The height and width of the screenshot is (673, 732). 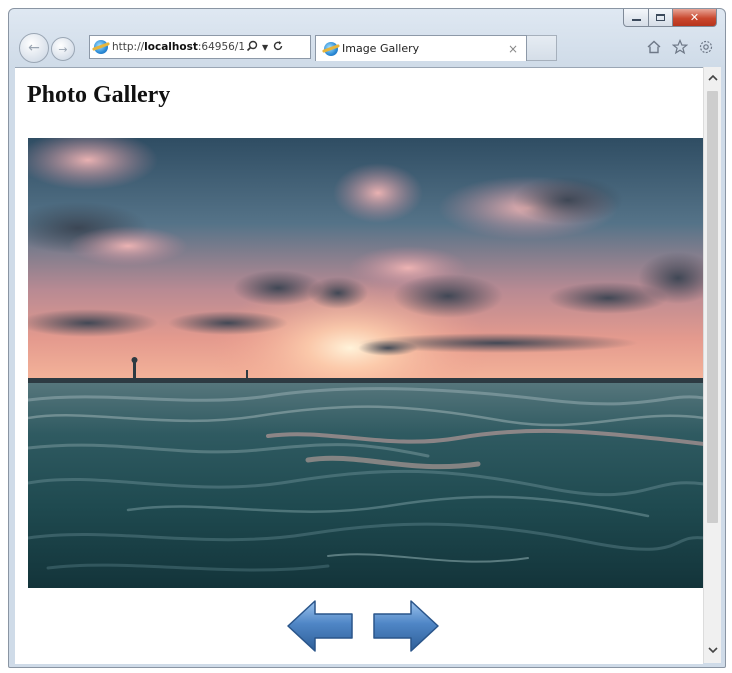 I want to click on minimize-icon, so click(x=636, y=20).